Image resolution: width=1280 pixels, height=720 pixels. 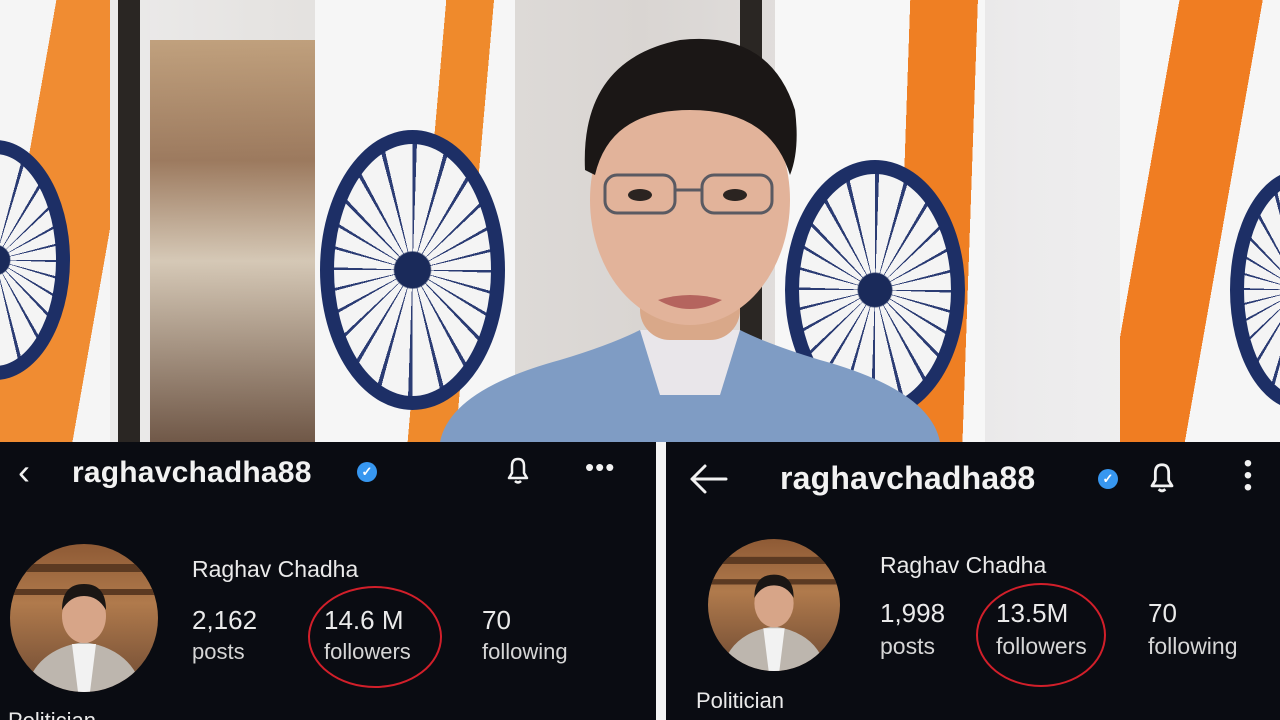 What do you see at coordinates (129, 221) in the screenshot?
I see `flag-pole` at bounding box center [129, 221].